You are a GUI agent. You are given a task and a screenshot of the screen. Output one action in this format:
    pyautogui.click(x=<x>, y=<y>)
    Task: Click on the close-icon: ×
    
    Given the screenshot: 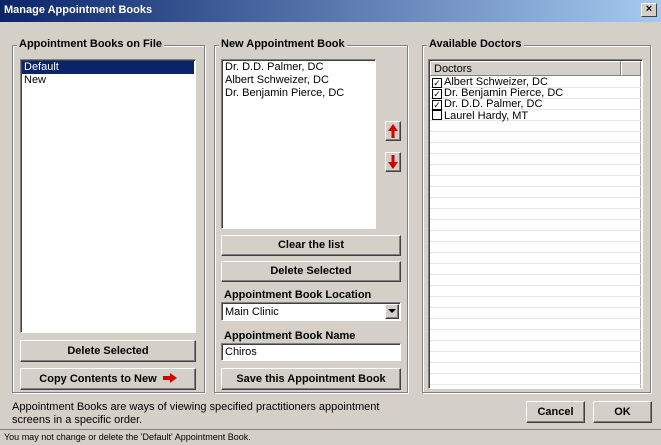 What is the action you would take?
    pyautogui.click(x=649, y=9)
    